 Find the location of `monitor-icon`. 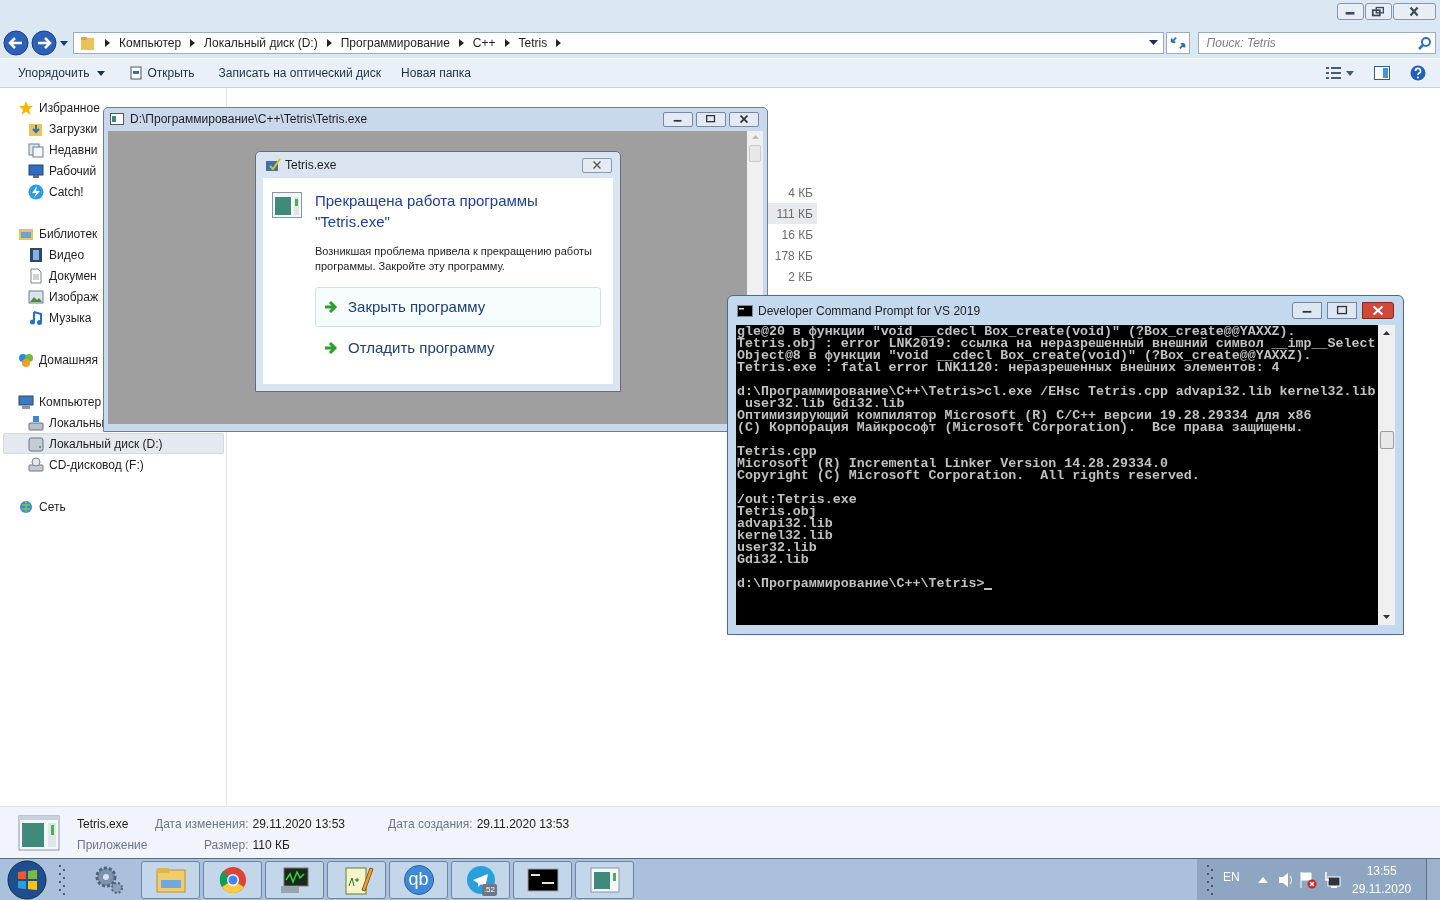

monitor-icon is located at coordinates (36, 170).